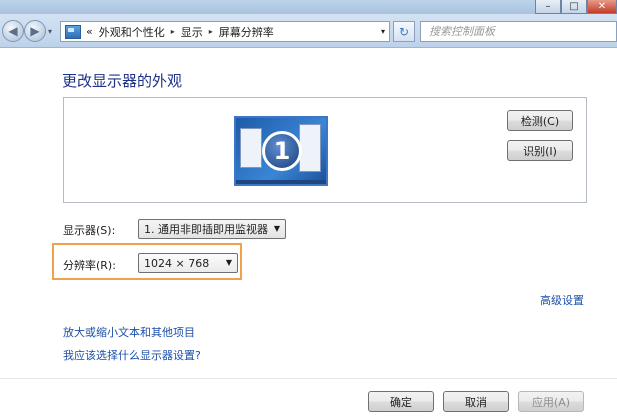 This screenshot has width=617, height=419. I want to click on address-bar: « 外观和个性化 ▸ 显示 ▸ 屏幕分辨率 ▾, so click(225, 31).